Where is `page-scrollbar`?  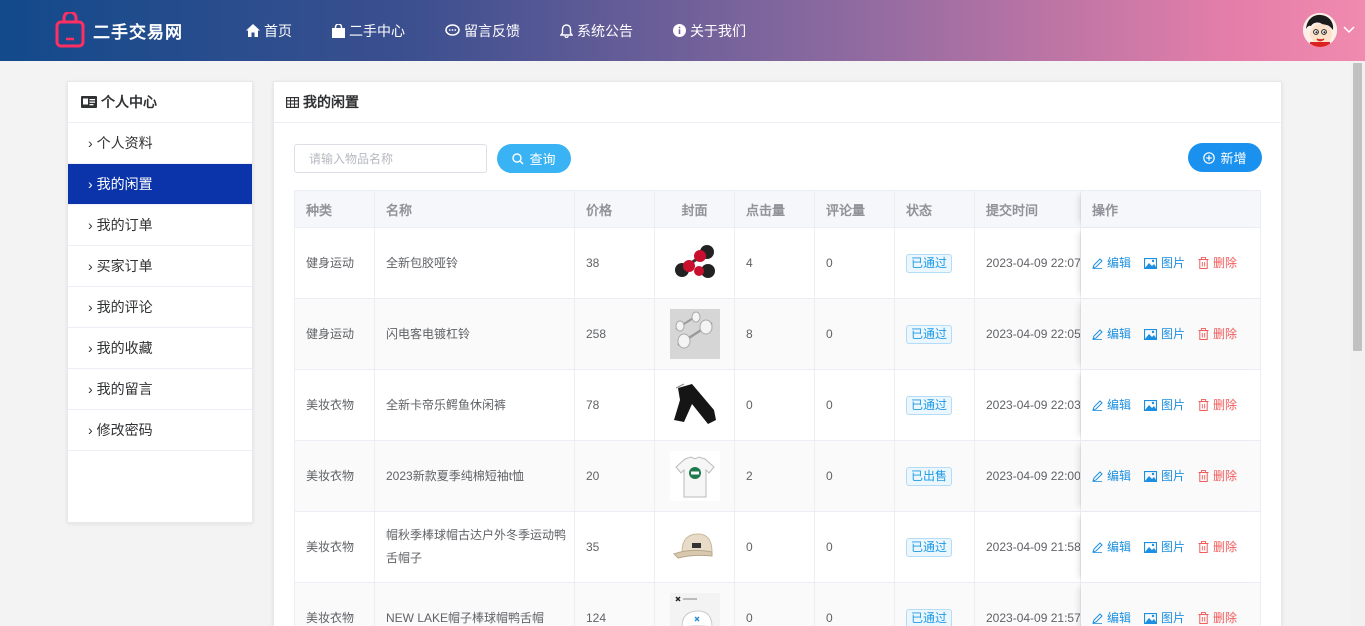 page-scrollbar is located at coordinates (1357, 343).